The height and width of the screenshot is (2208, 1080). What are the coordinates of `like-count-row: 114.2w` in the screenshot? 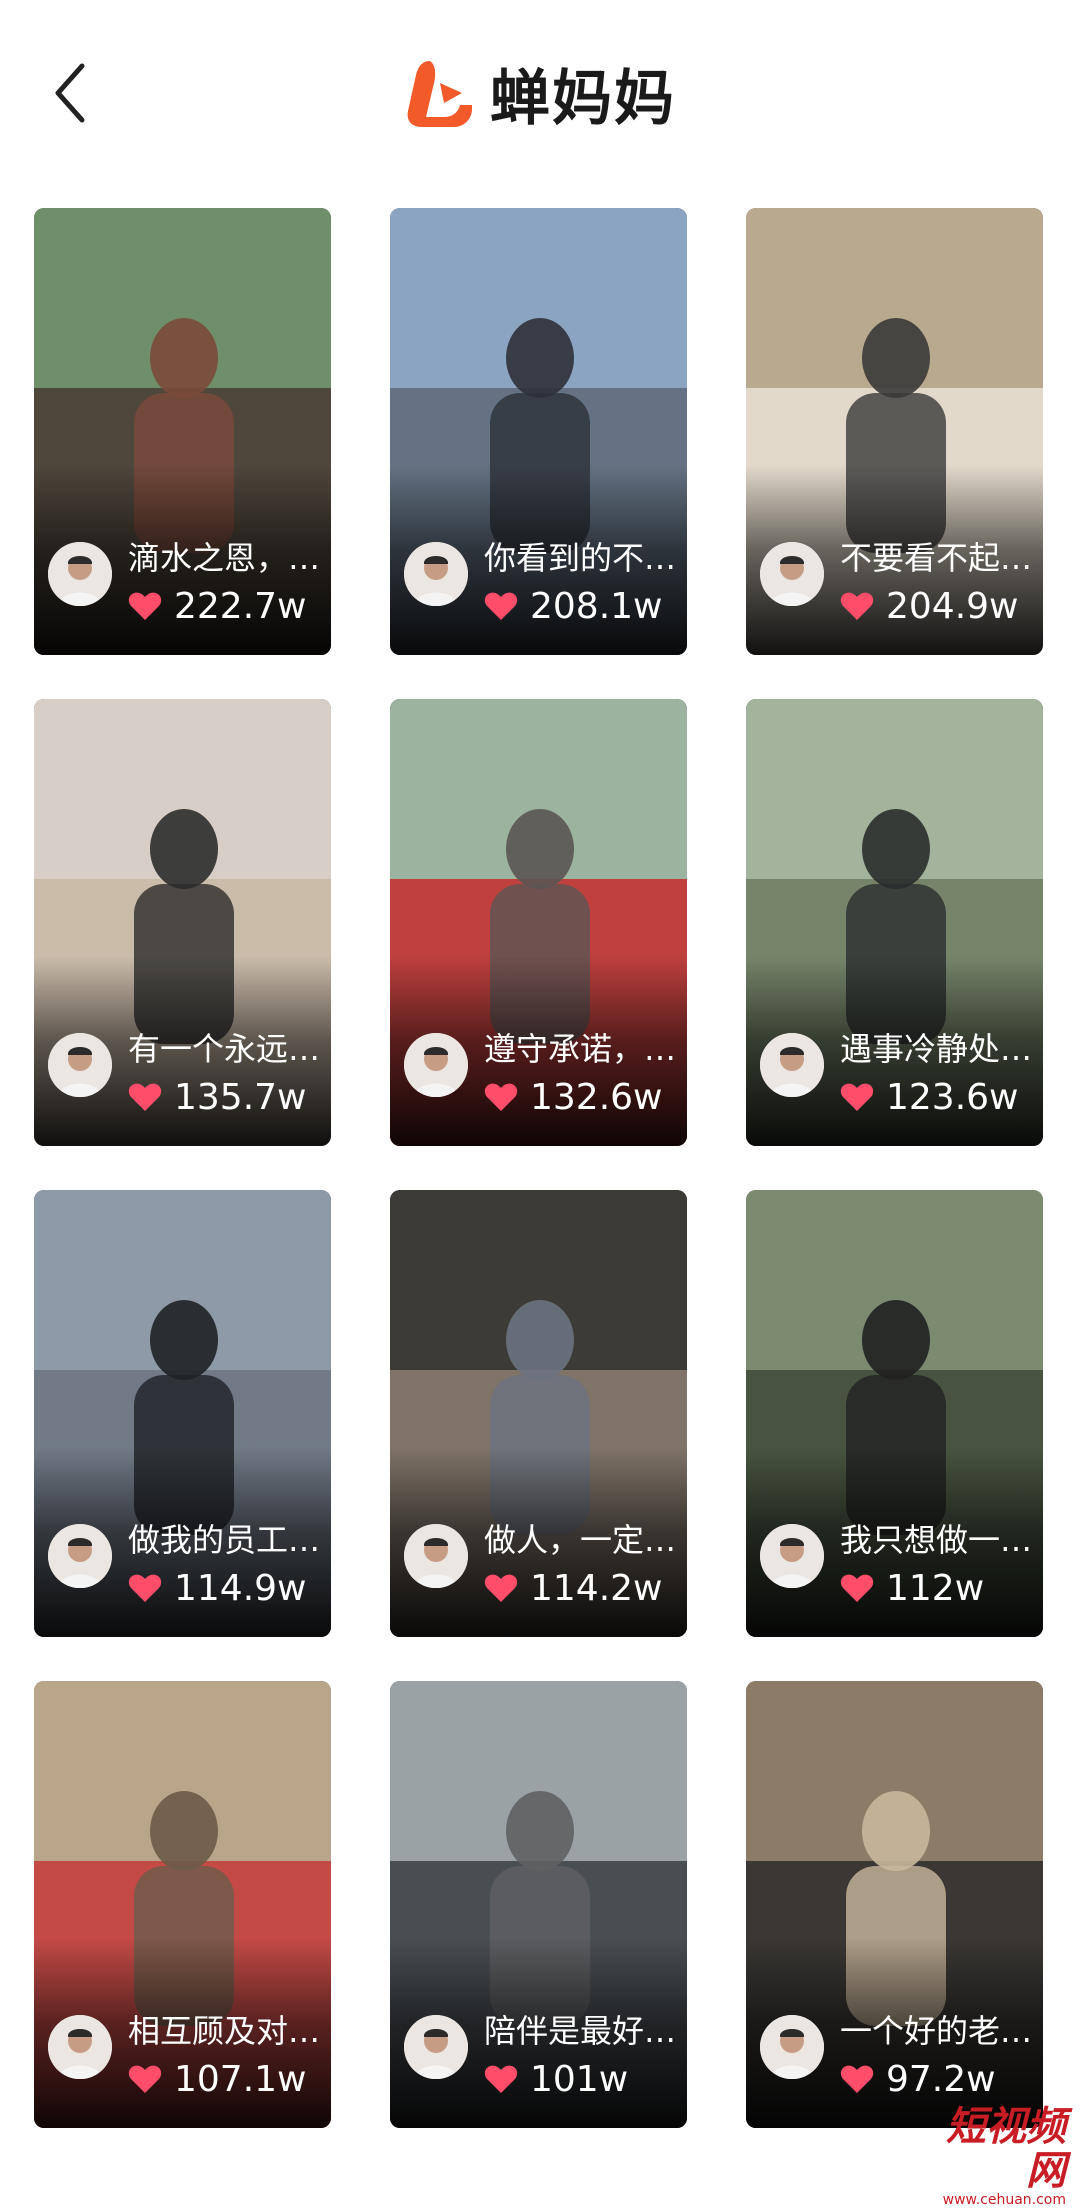 It's located at (573, 1588).